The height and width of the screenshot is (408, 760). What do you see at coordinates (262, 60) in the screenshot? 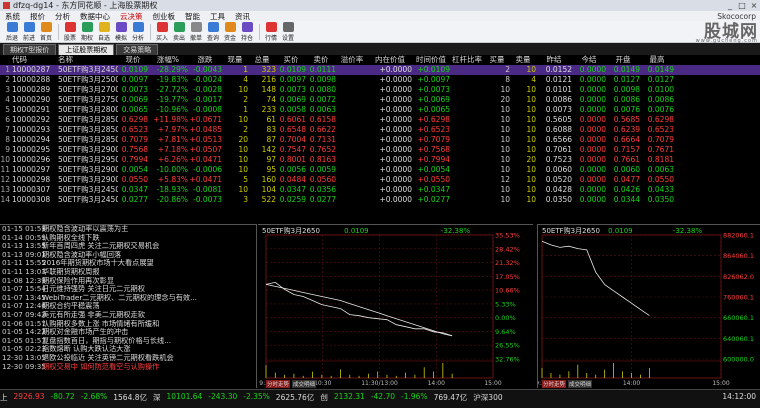
I see `column-header: 总量` at bounding box center [262, 60].